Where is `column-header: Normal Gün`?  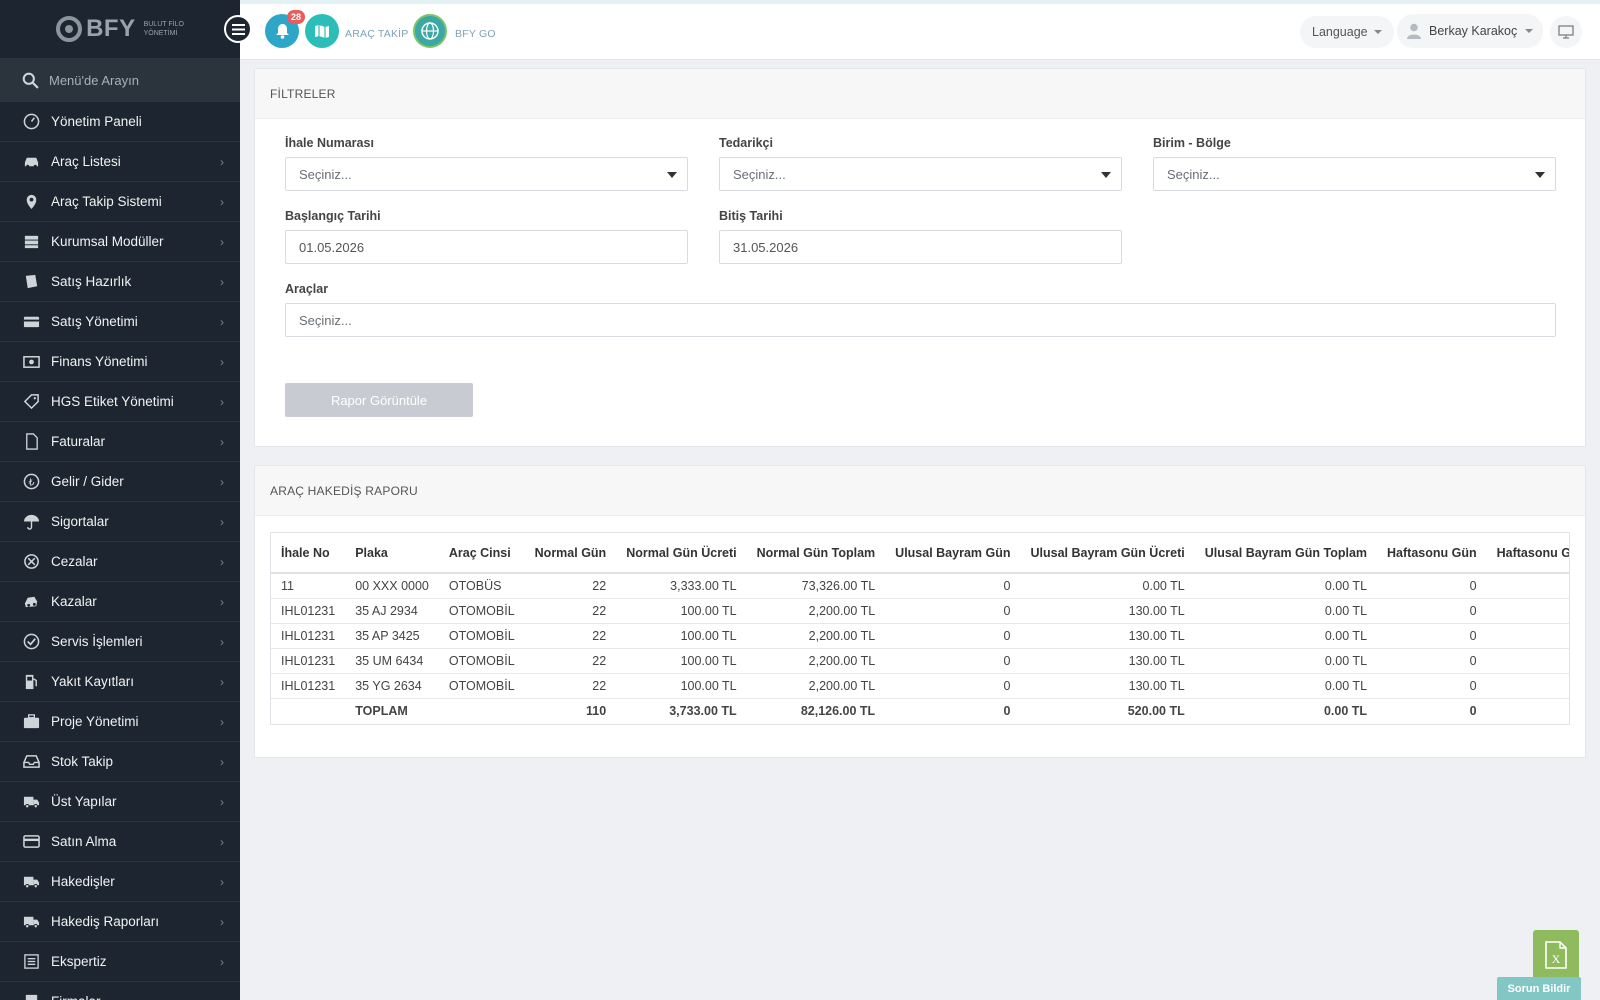
column-header: Normal Gün is located at coordinates (570, 553).